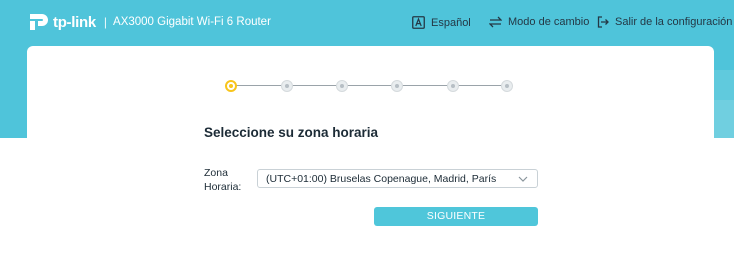 This screenshot has width=734, height=275. Describe the element at coordinates (216, 173) in the screenshot. I see `timezone-label-line1: Zona` at that location.